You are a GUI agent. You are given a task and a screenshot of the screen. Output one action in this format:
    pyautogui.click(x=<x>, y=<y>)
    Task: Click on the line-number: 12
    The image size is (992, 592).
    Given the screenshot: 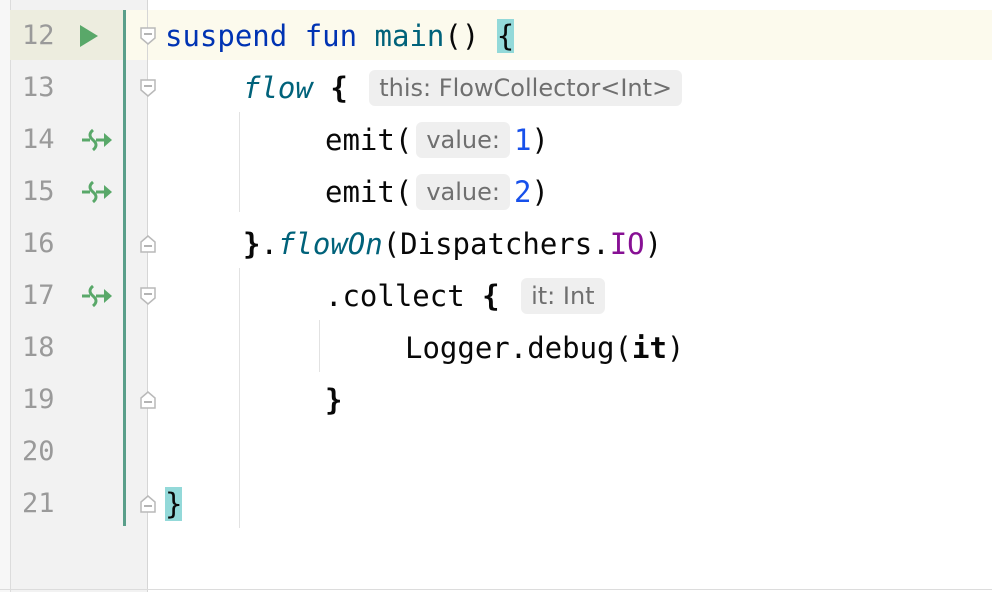 What is the action you would take?
    pyautogui.click(x=38, y=35)
    